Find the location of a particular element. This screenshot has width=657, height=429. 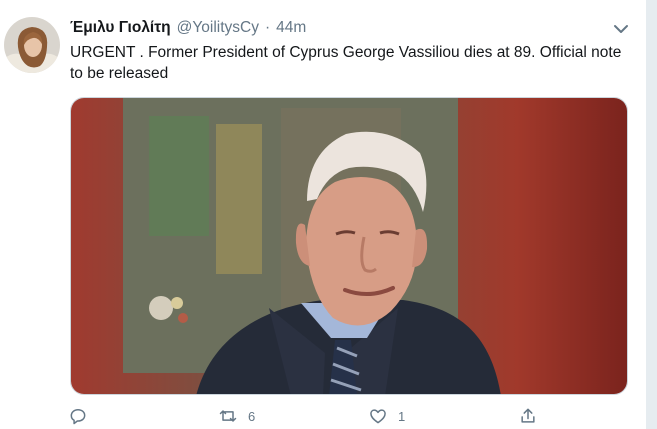

share-button is located at coordinates (533, 416).